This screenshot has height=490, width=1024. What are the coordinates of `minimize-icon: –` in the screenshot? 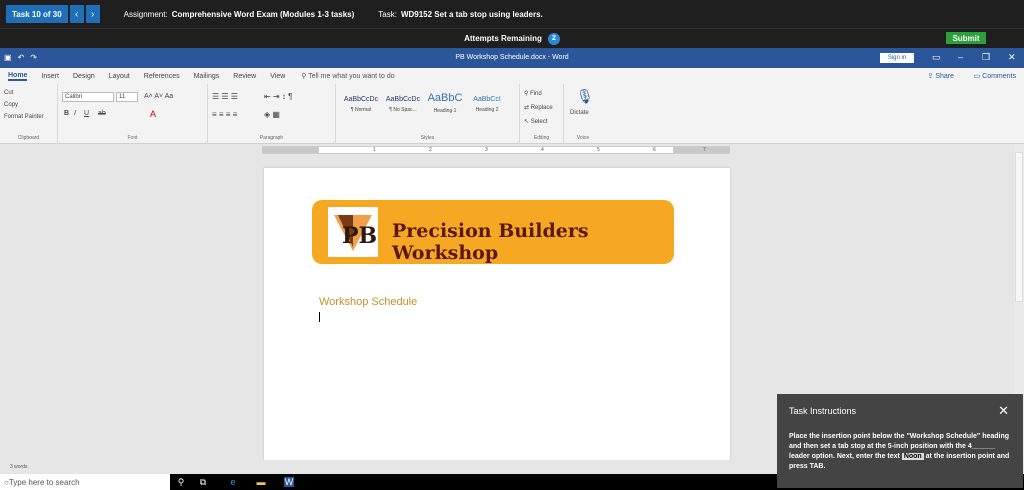 It's located at (960, 57).